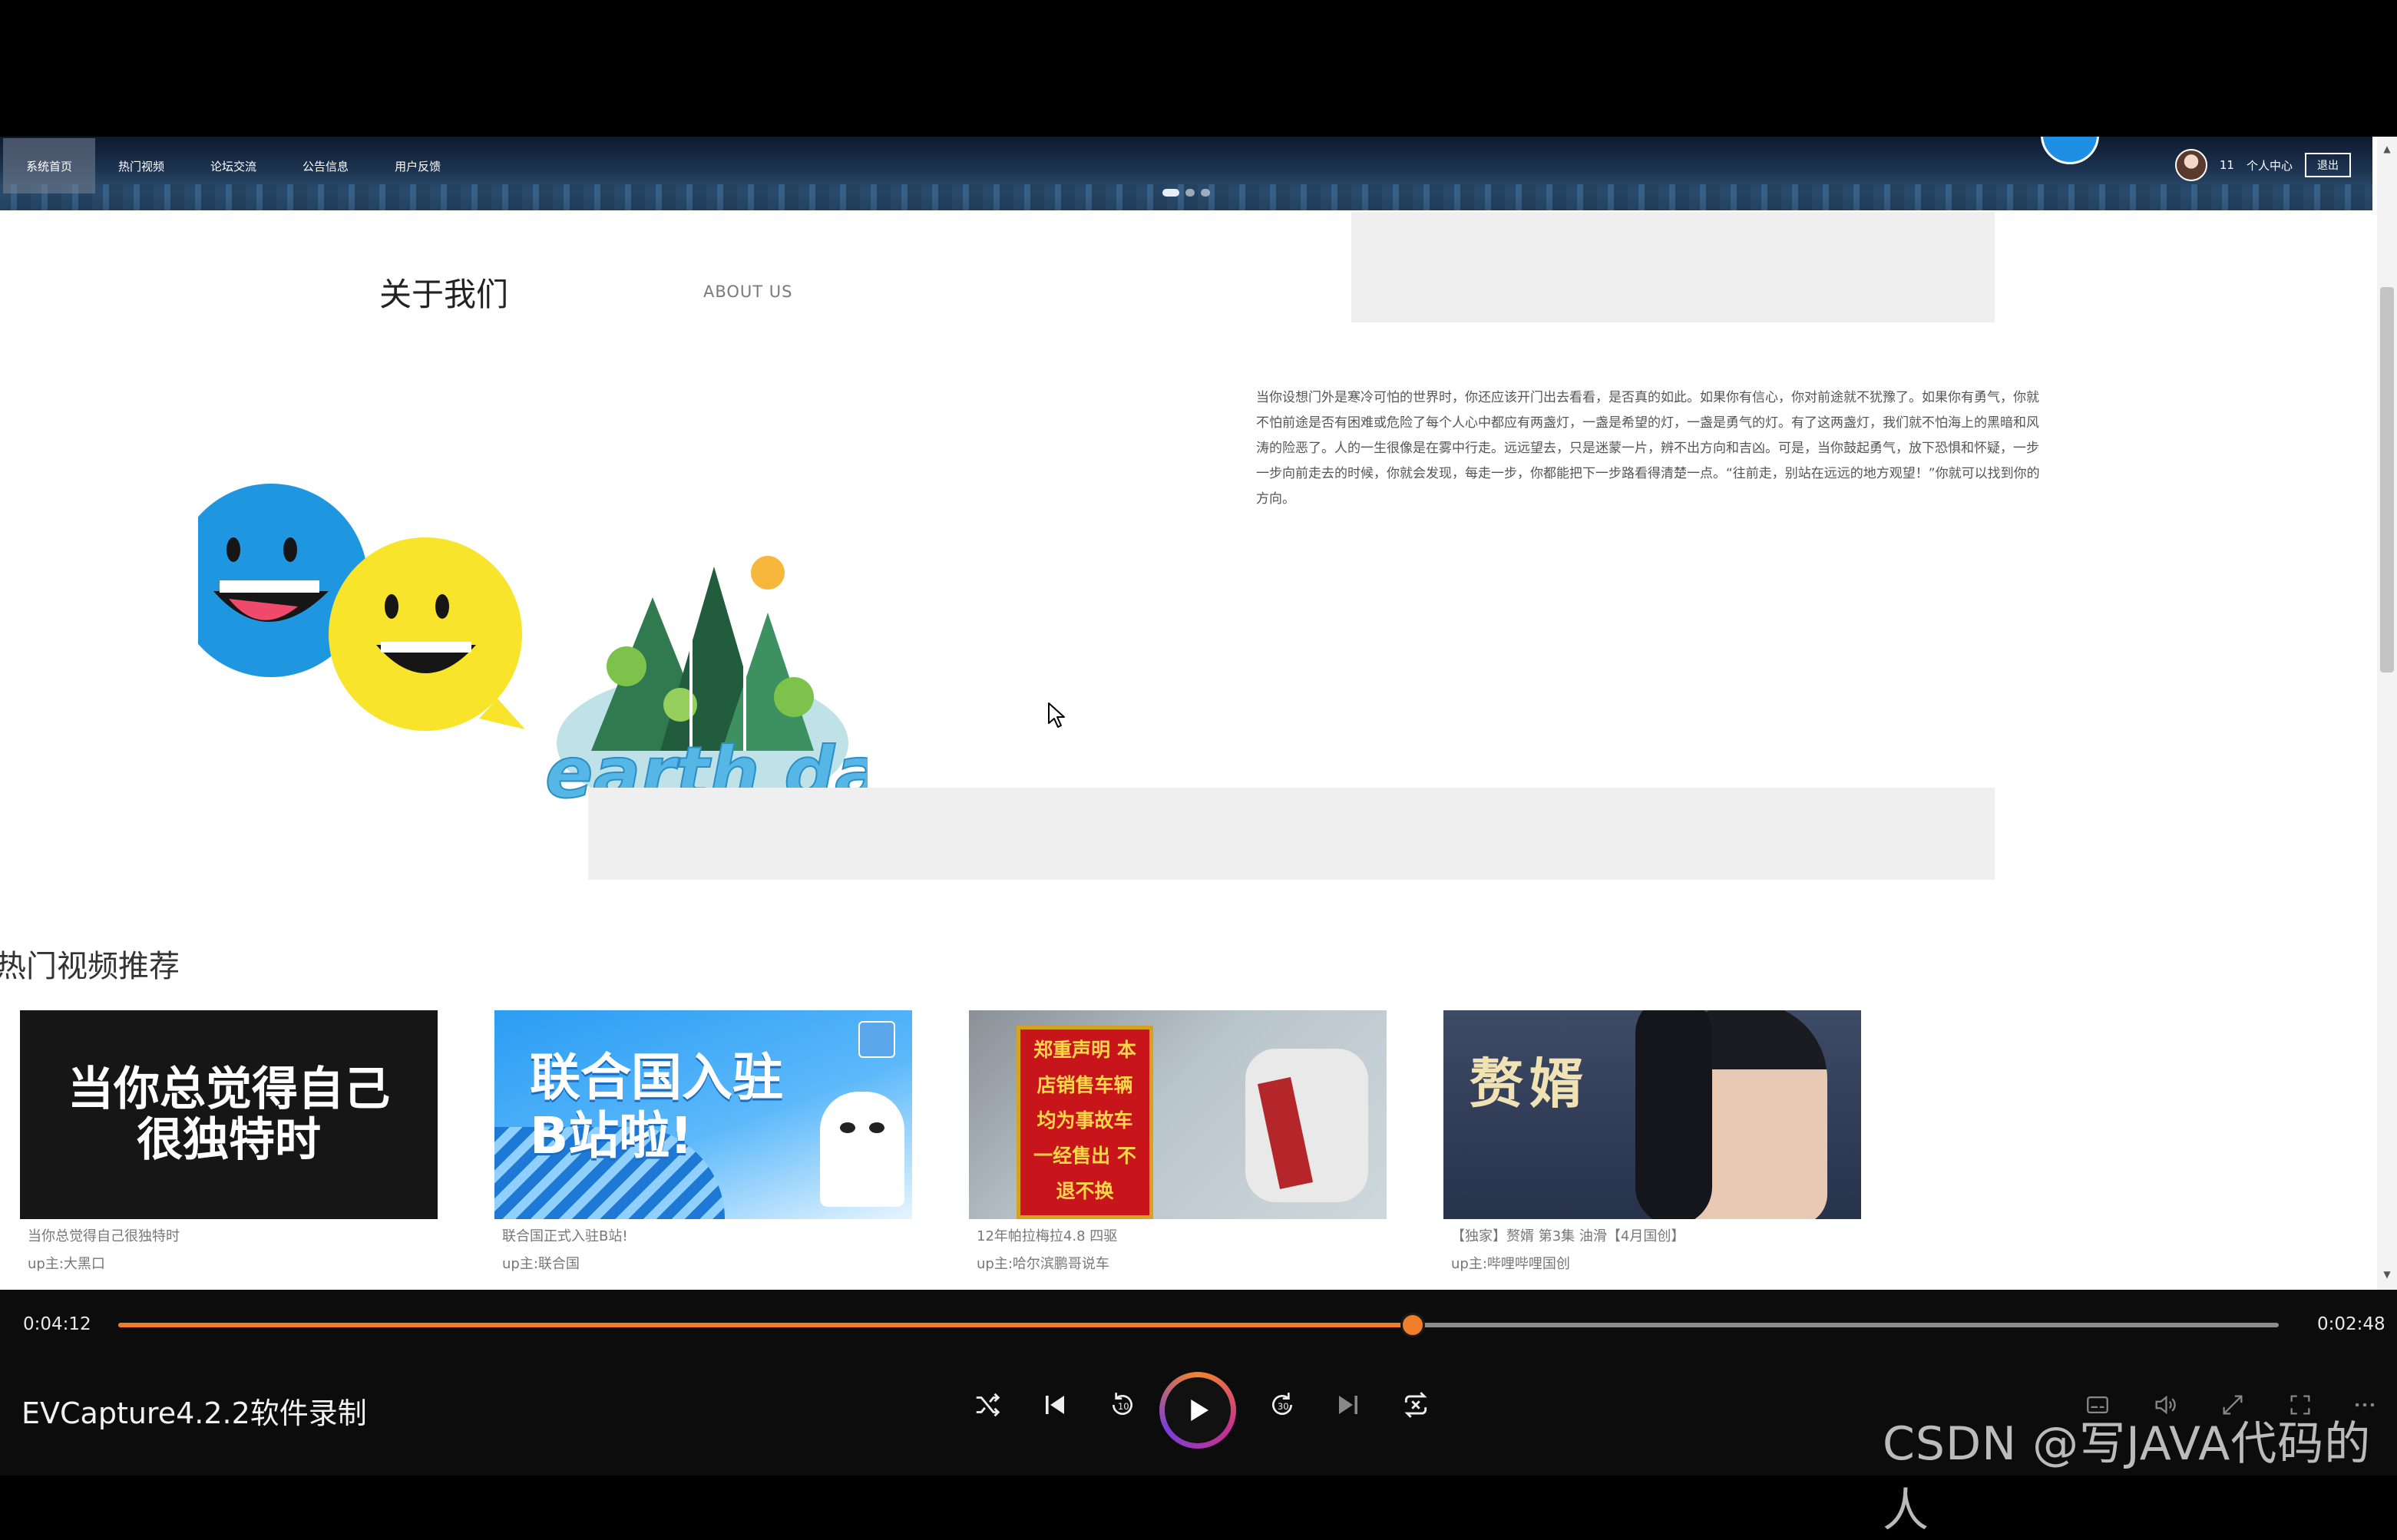  I want to click on mascot-figure, so click(862, 1149).